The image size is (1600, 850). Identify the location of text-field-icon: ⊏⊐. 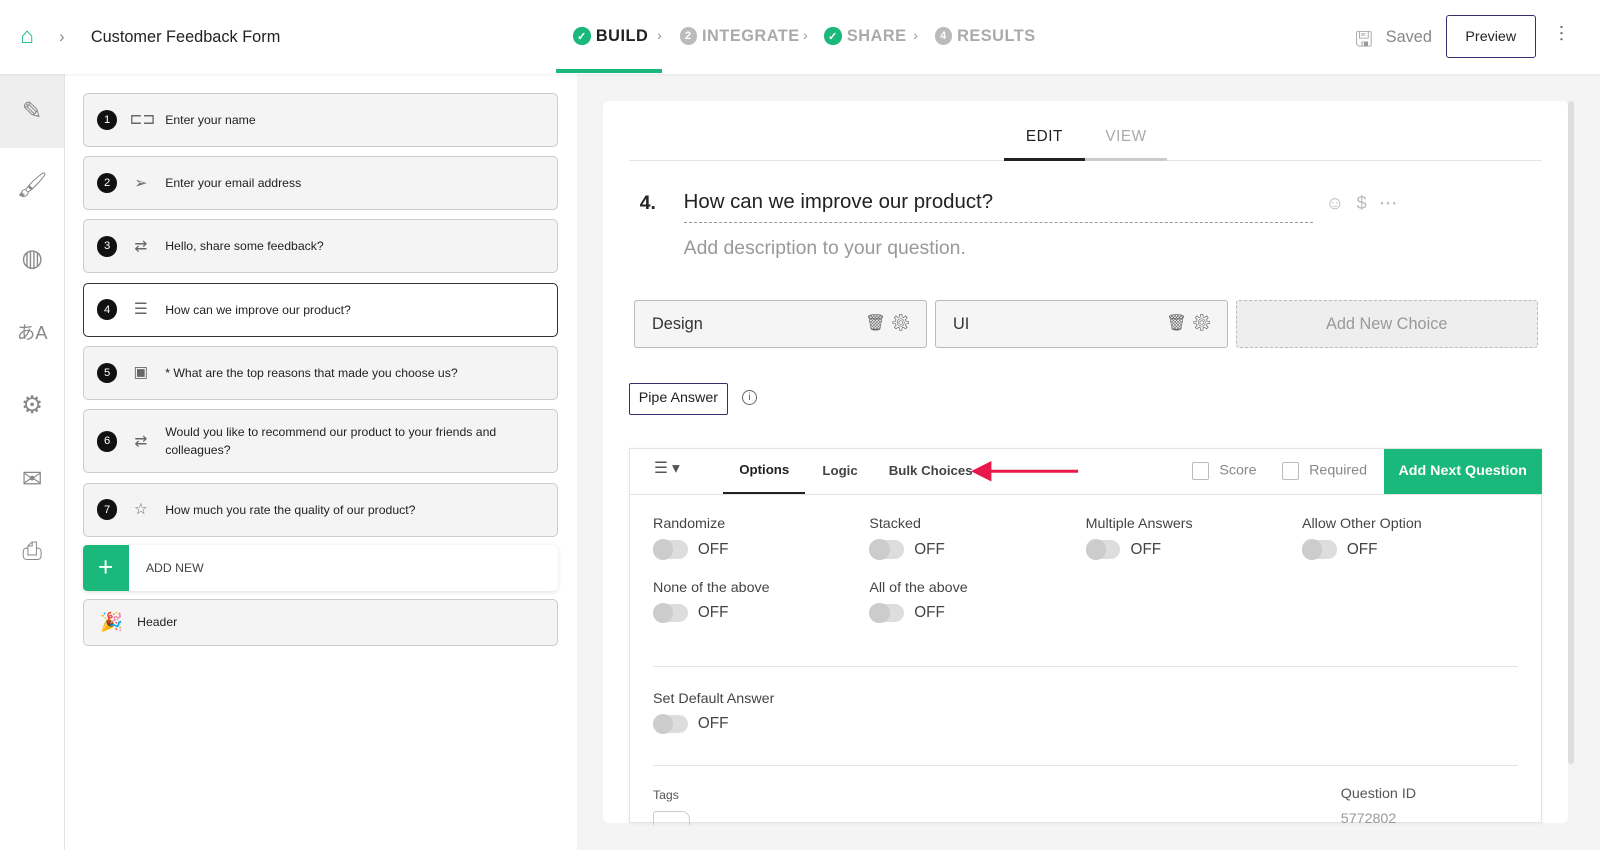
(142, 120).